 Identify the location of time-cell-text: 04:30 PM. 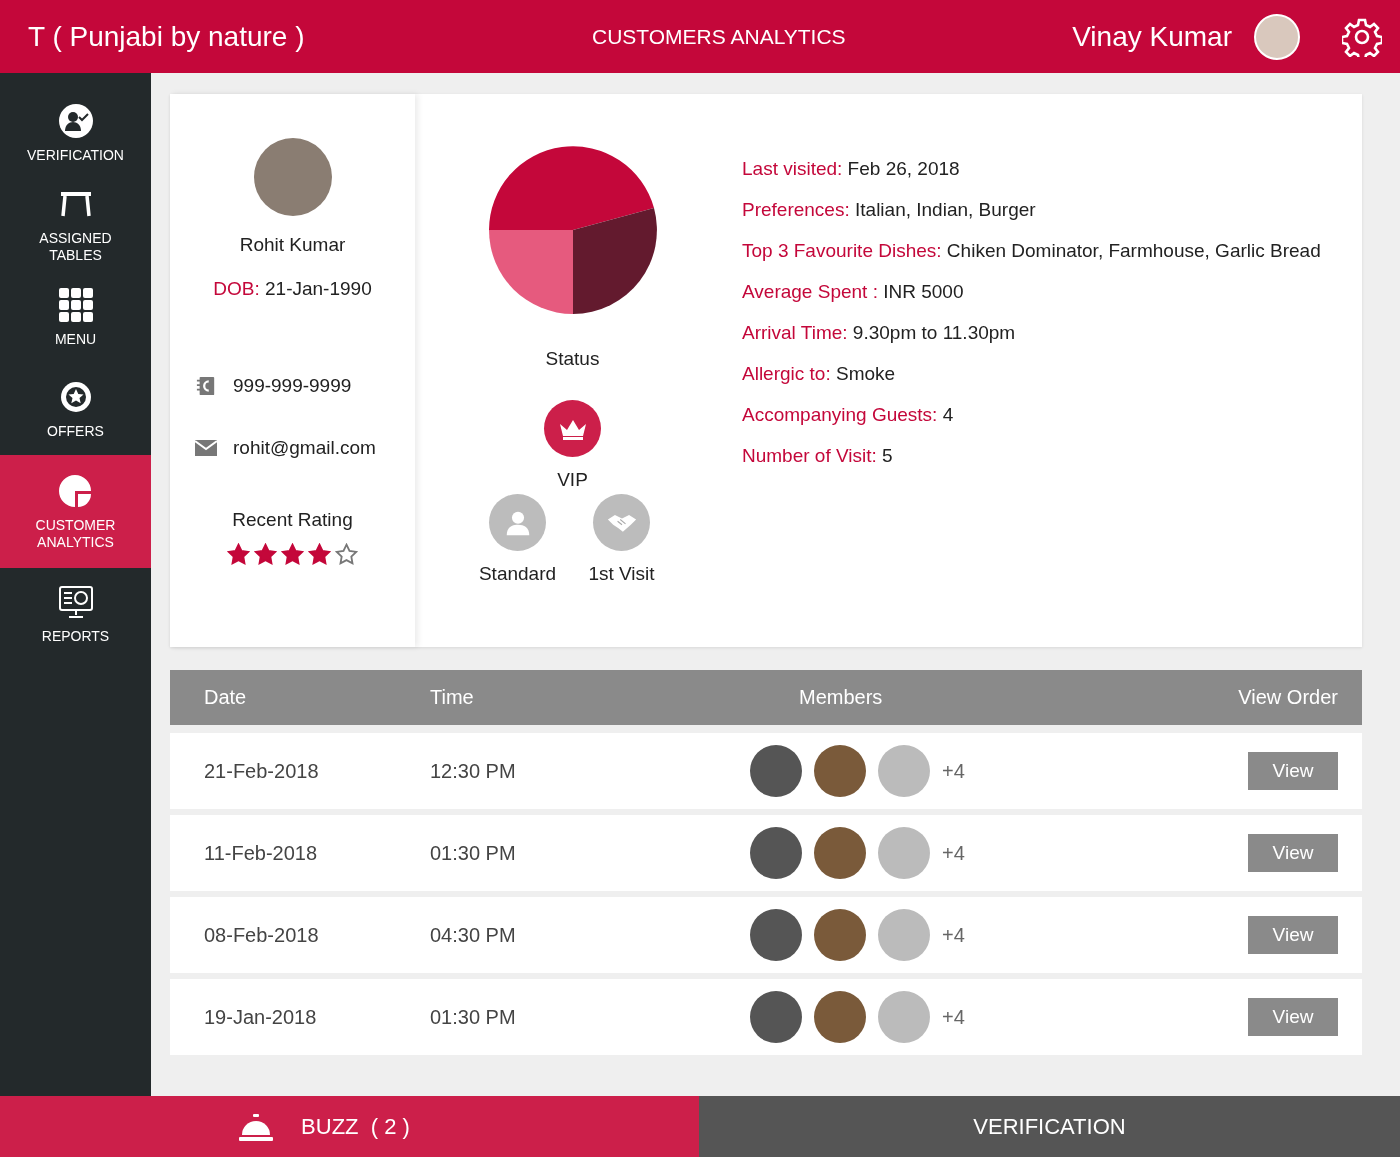
(473, 935).